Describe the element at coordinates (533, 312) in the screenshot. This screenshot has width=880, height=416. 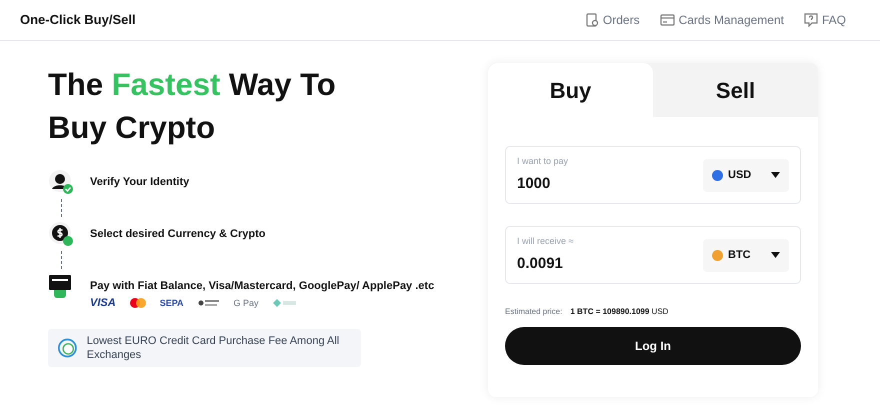
I see `estimate-label: Estimated price:` at that location.